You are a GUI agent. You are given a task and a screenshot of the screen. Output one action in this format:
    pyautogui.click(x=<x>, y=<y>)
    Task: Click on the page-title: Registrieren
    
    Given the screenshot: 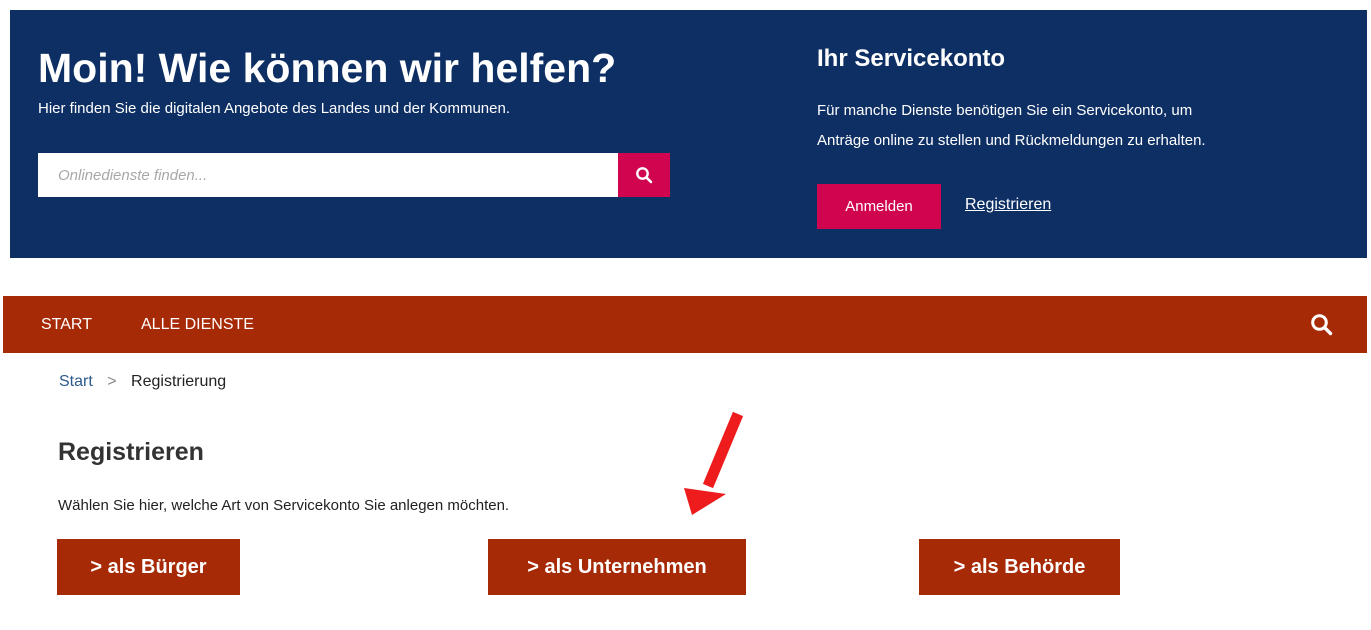 What is the action you would take?
    pyautogui.click(x=131, y=452)
    